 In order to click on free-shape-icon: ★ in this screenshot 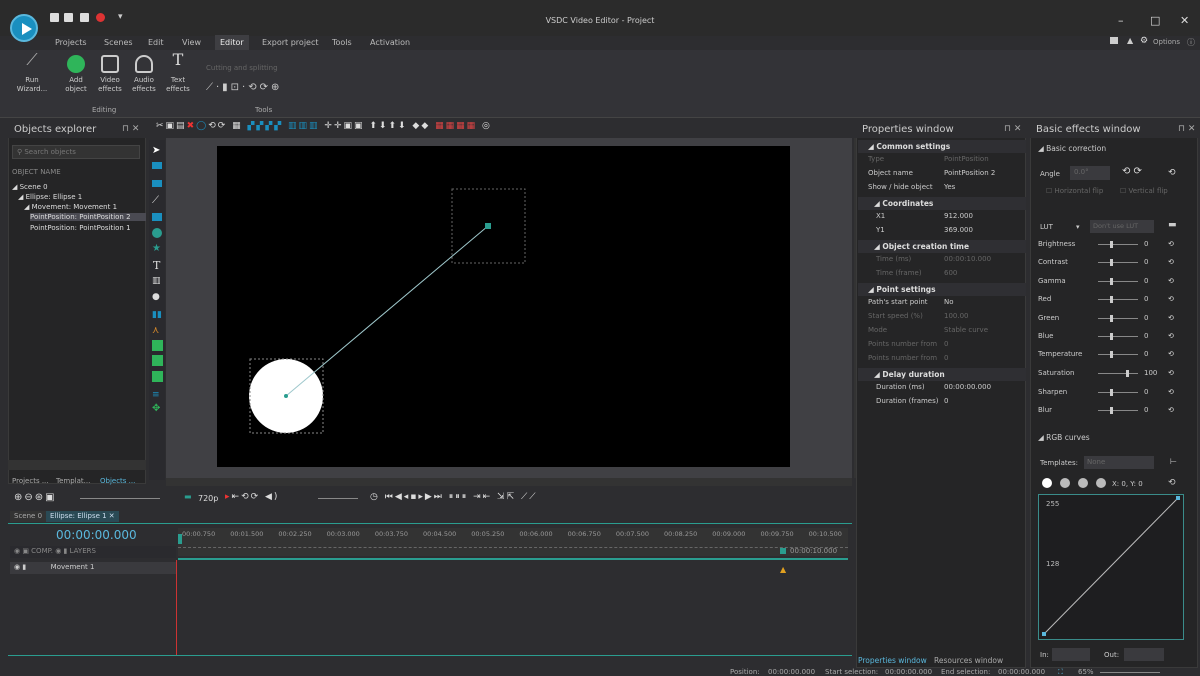, I will do `click(156, 248)`.